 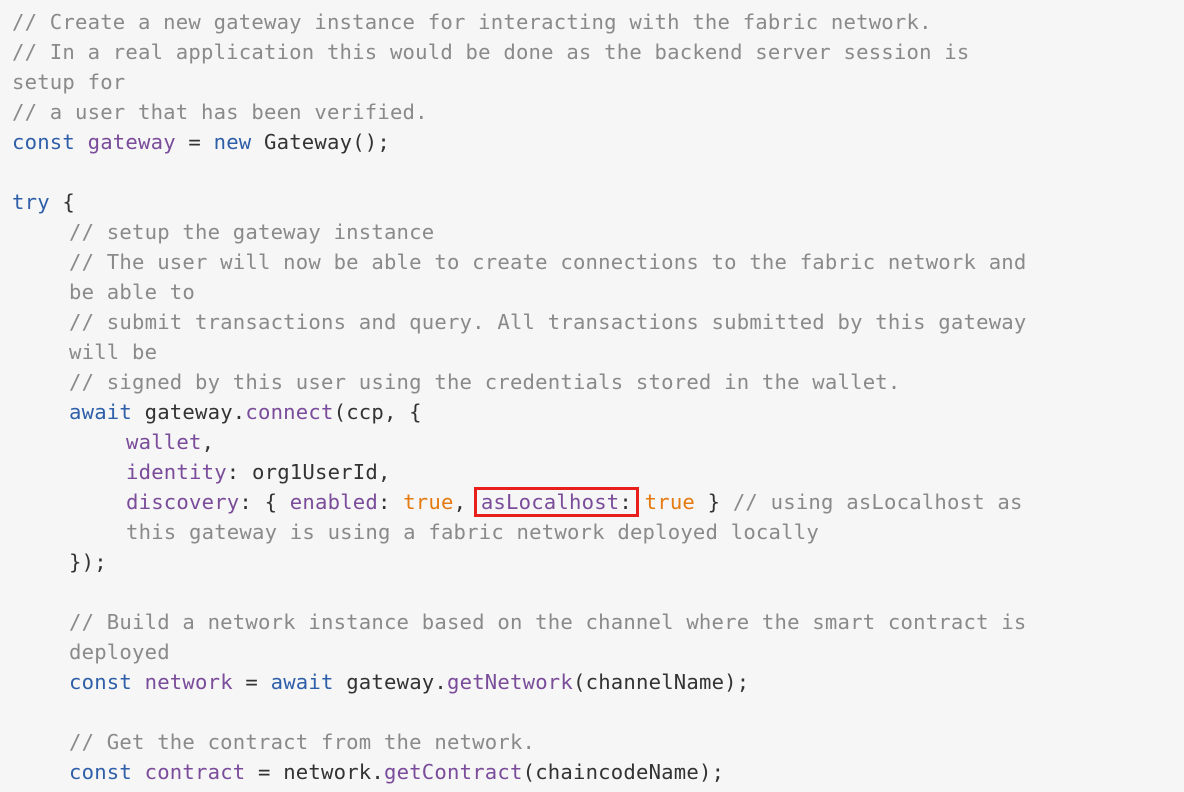 What do you see at coordinates (550, 502) in the screenshot?
I see `property-aslocalhost: asLocalhost` at bounding box center [550, 502].